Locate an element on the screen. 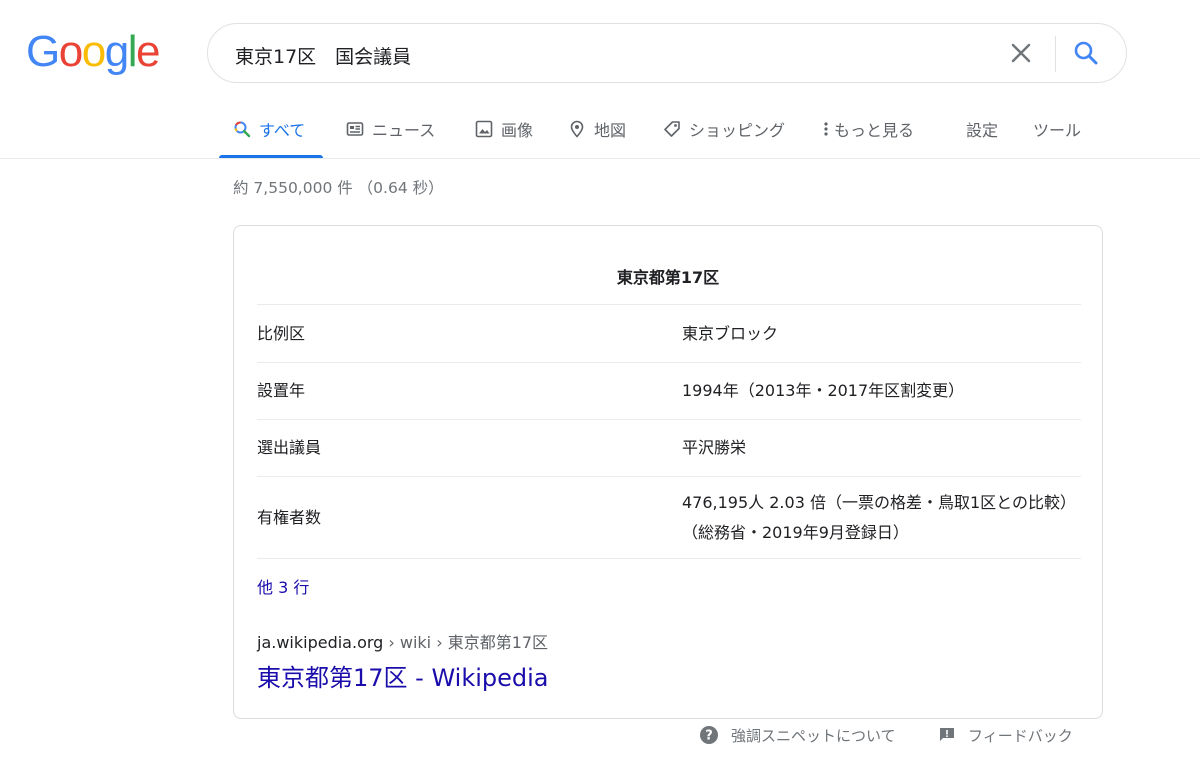  tab-settings: 設定 is located at coordinates (982, 129).